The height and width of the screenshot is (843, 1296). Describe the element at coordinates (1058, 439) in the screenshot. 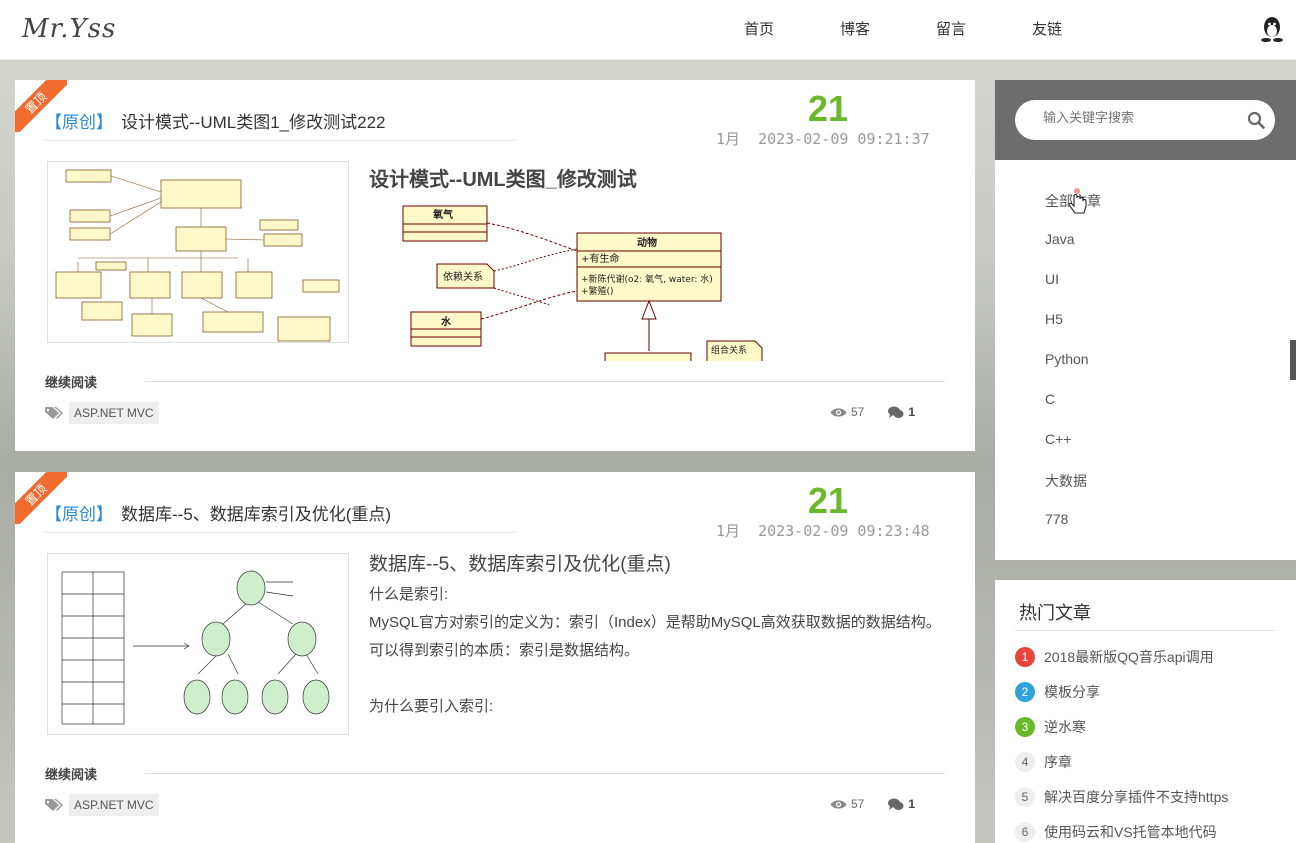

I see `category-item-cpp: C++` at that location.